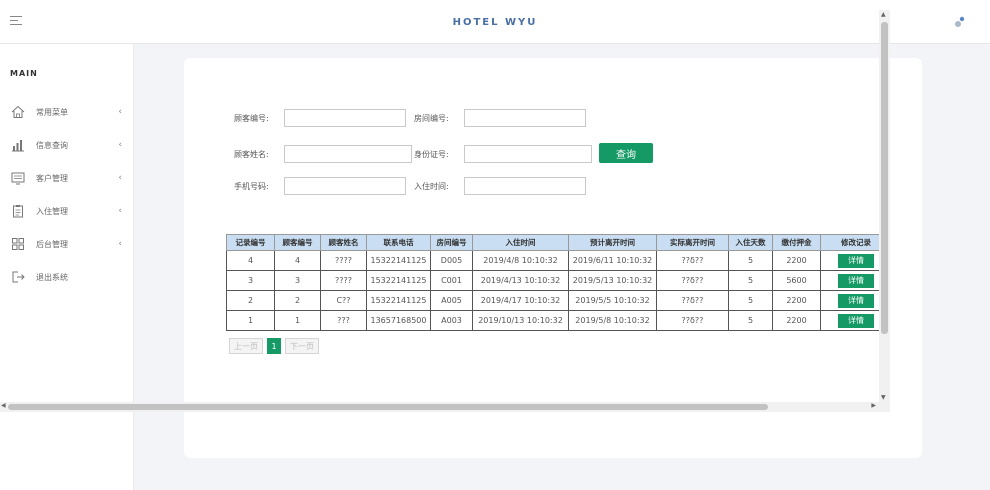  Describe the element at coordinates (612, 320) in the screenshot. I see `table-cell: 2019/5/8 10:10:32` at that location.